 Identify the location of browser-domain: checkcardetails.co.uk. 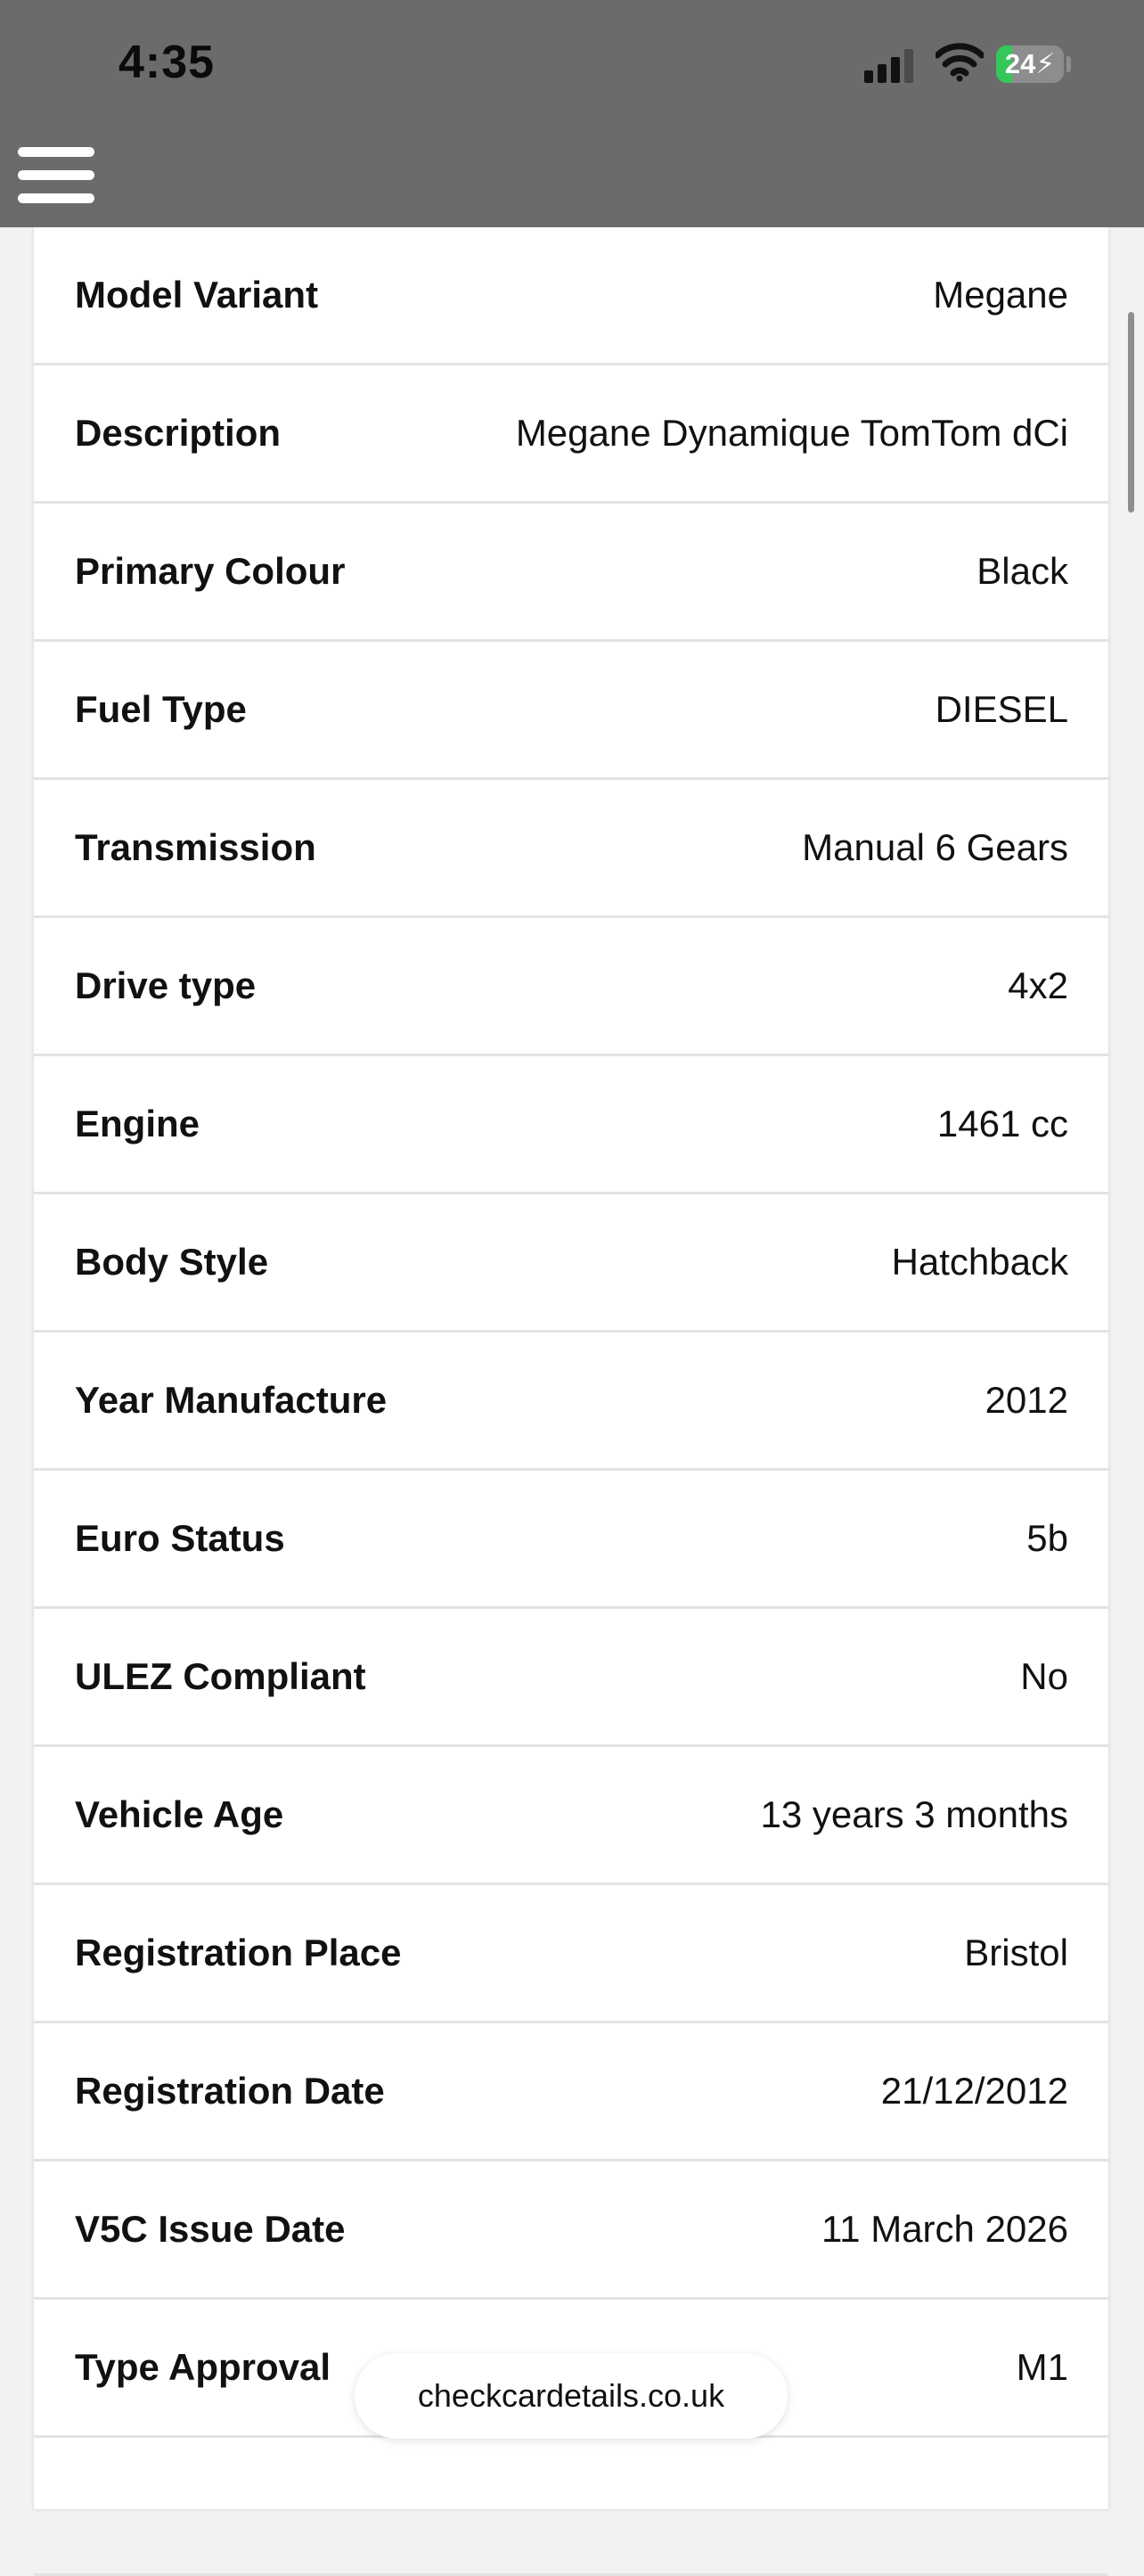
(571, 2395).